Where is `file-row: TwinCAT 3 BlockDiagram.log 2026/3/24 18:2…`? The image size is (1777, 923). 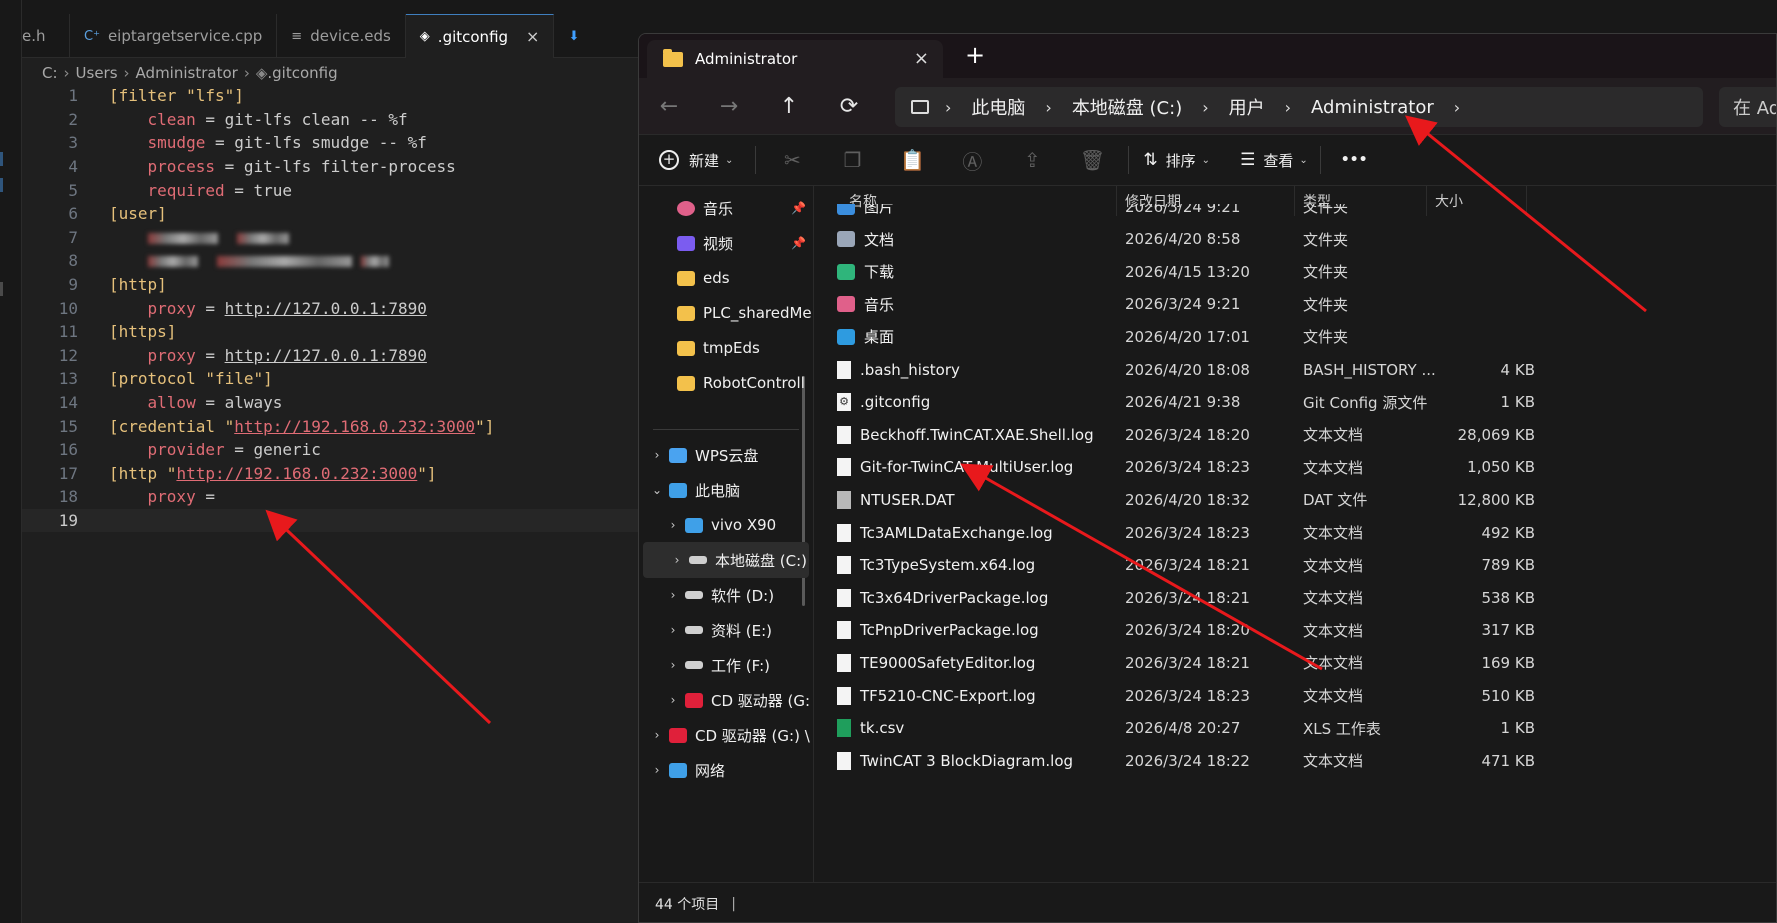
file-row: TwinCAT 3 BlockDiagram.log 2026/3/24 18:2… is located at coordinates (1295, 760).